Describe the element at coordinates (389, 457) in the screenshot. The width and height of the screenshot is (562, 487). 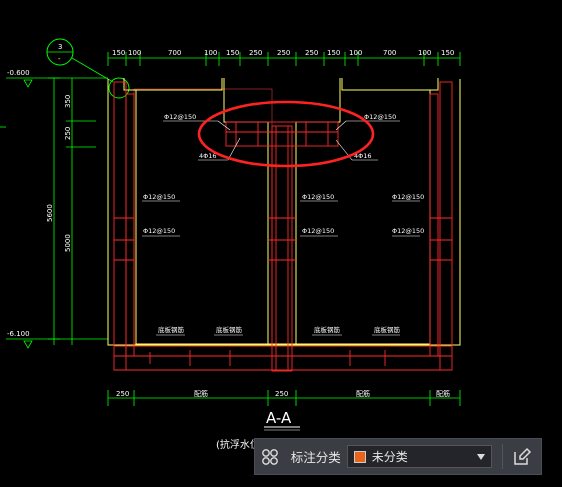
I see `category-select-value: 未分类` at that location.